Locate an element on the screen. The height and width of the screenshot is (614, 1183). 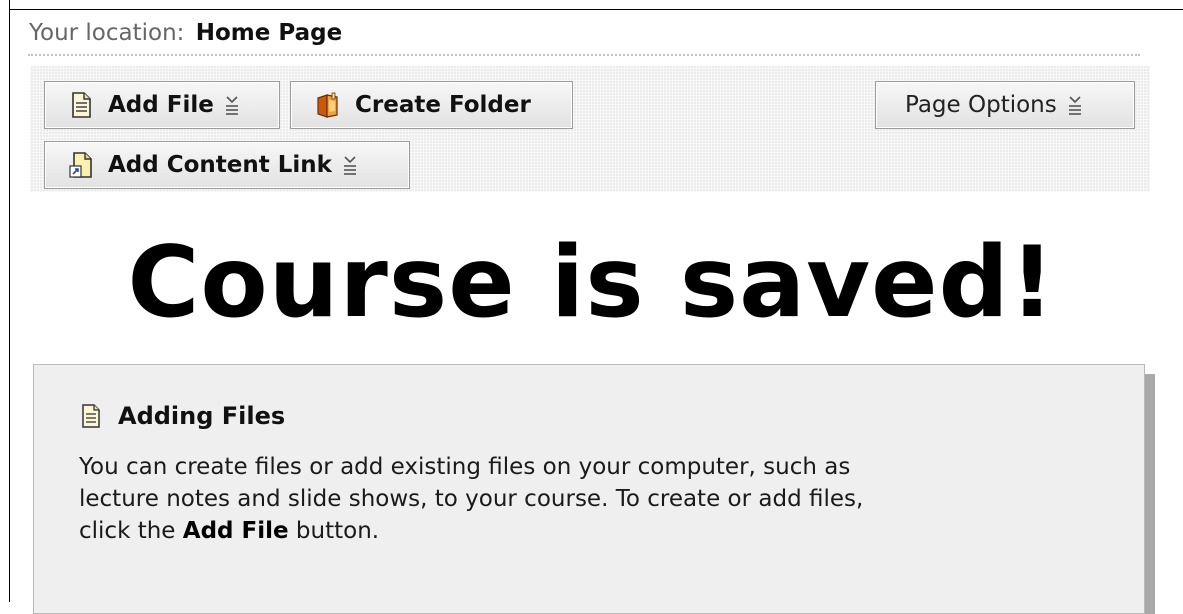
window-border-top is located at coordinates (596, 9).